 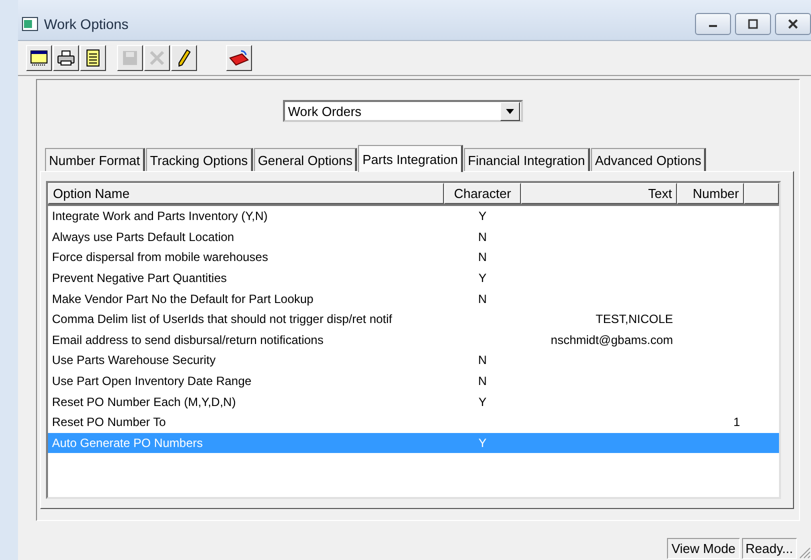 What do you see at coordinates (703, 548) in the screenshot?
I see `status-panel: View Mode` at bounding box center [703, 548].